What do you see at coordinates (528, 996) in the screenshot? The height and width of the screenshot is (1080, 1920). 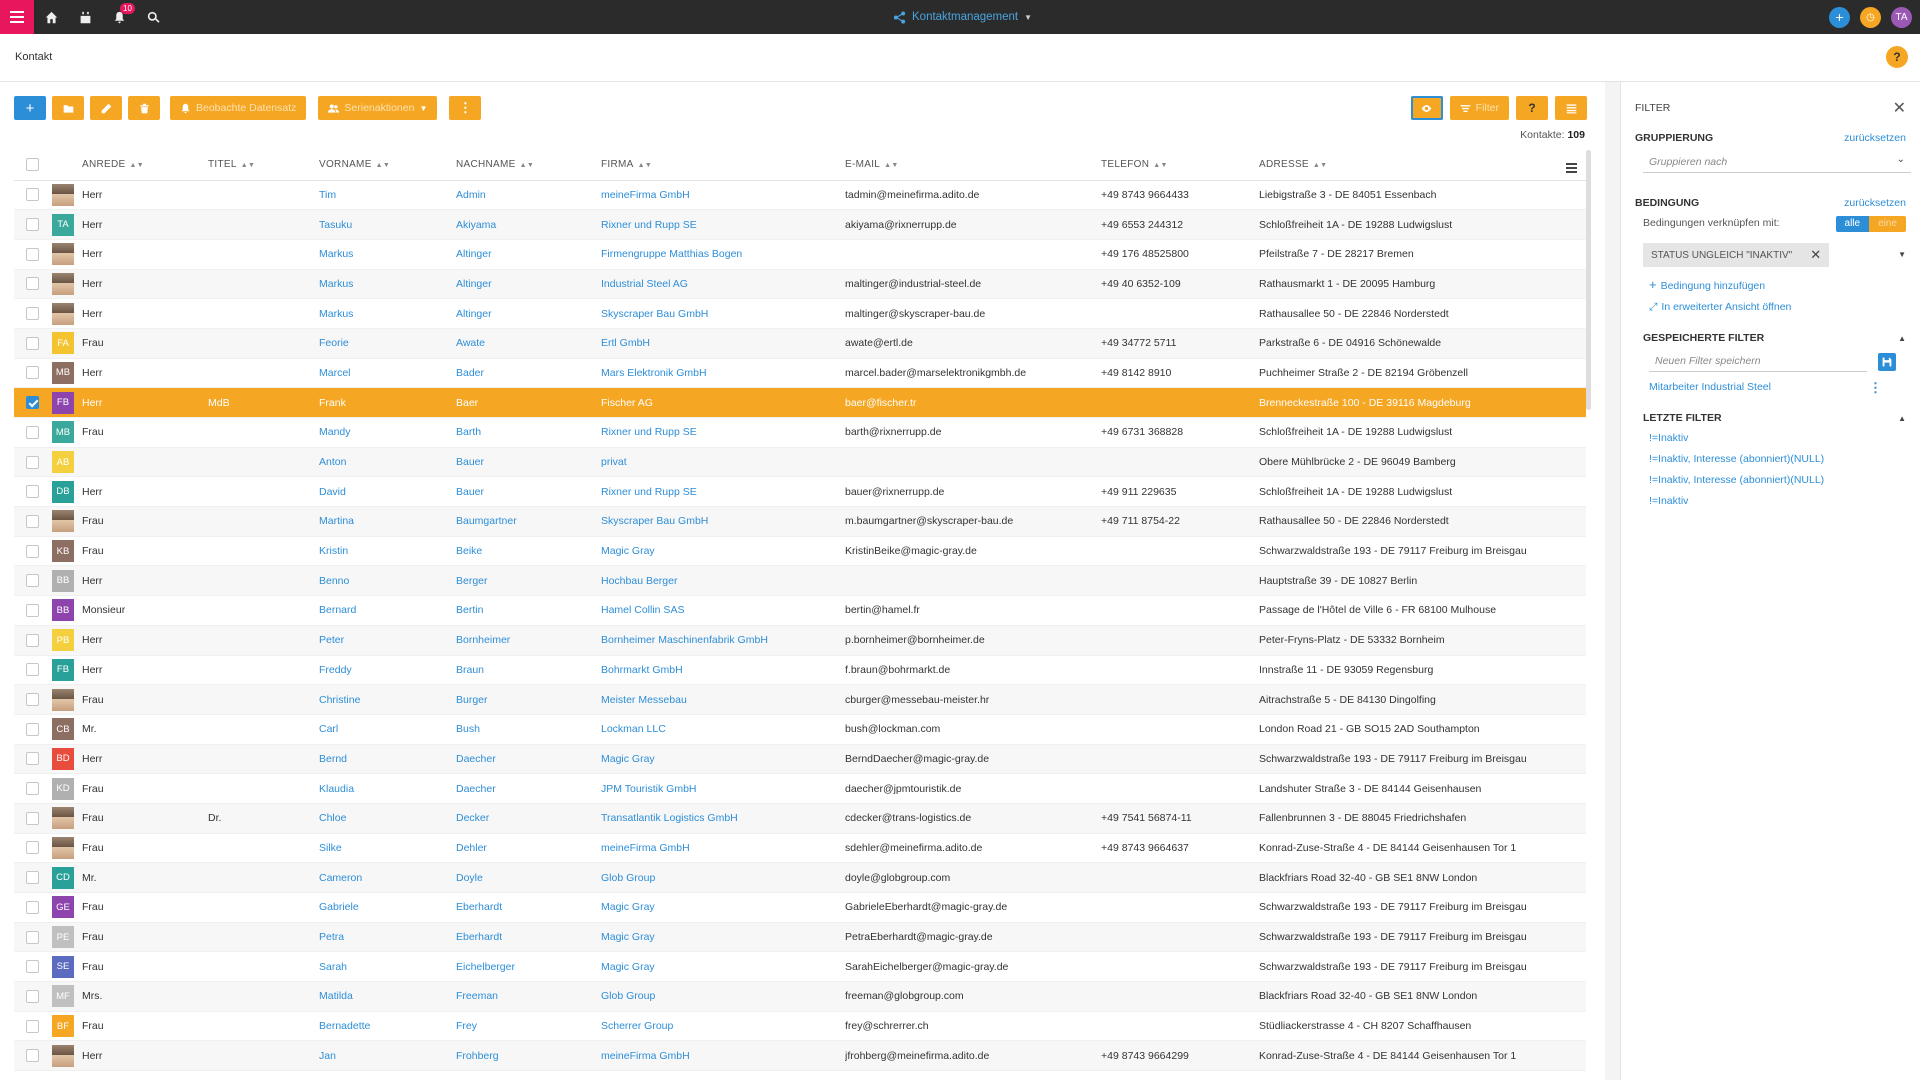 I see `cell-nachname: Freeman` at bounding box center [528, 996].